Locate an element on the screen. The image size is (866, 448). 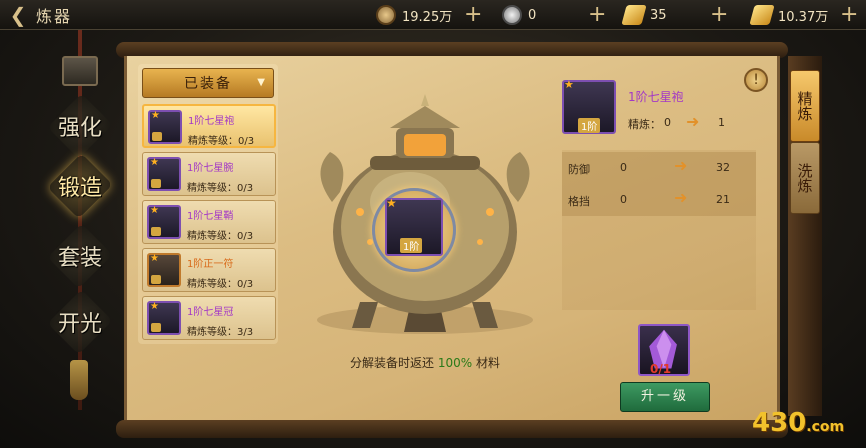
tab-label: 锻造 is located at coordinates (79, 188).